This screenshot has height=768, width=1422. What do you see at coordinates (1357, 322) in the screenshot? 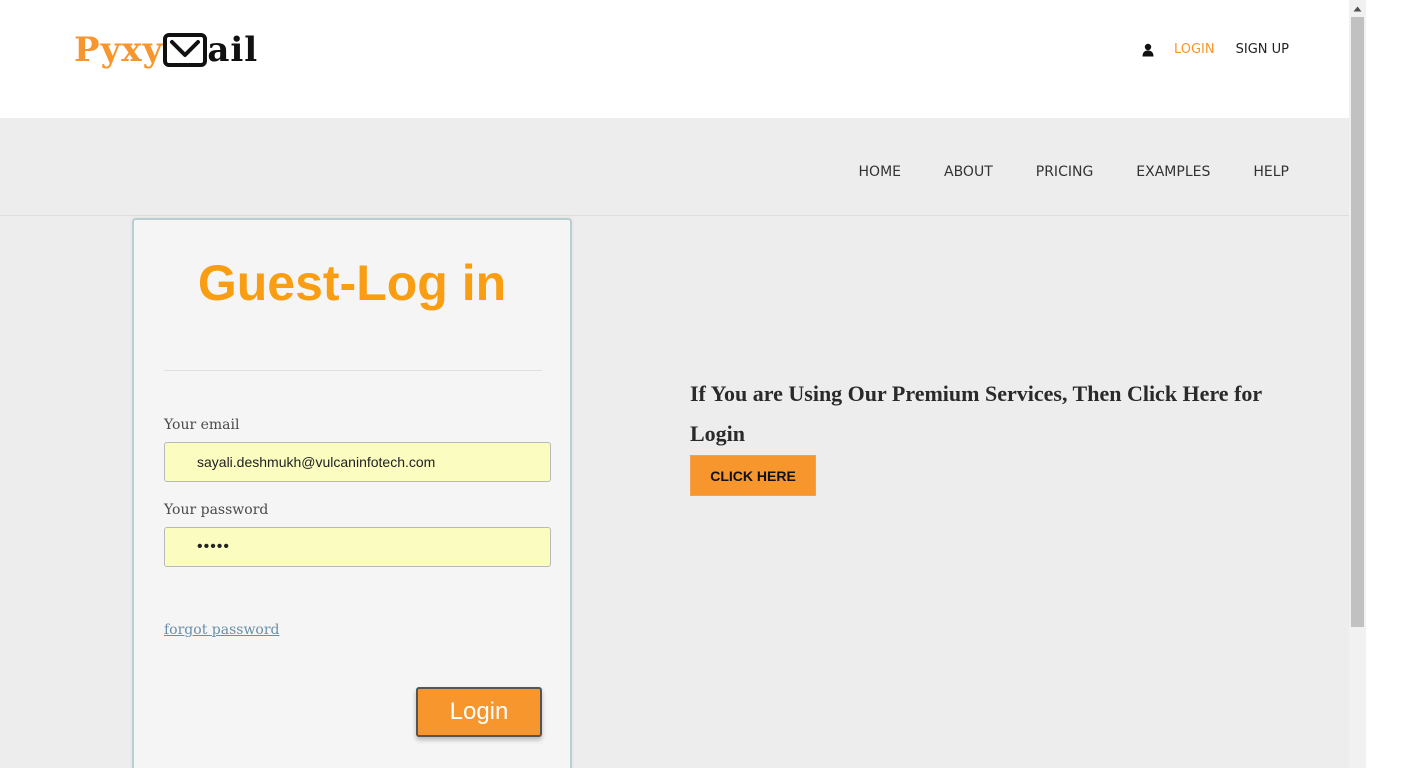
I see `scroll-thumb` at bounding box center [1357, 322].